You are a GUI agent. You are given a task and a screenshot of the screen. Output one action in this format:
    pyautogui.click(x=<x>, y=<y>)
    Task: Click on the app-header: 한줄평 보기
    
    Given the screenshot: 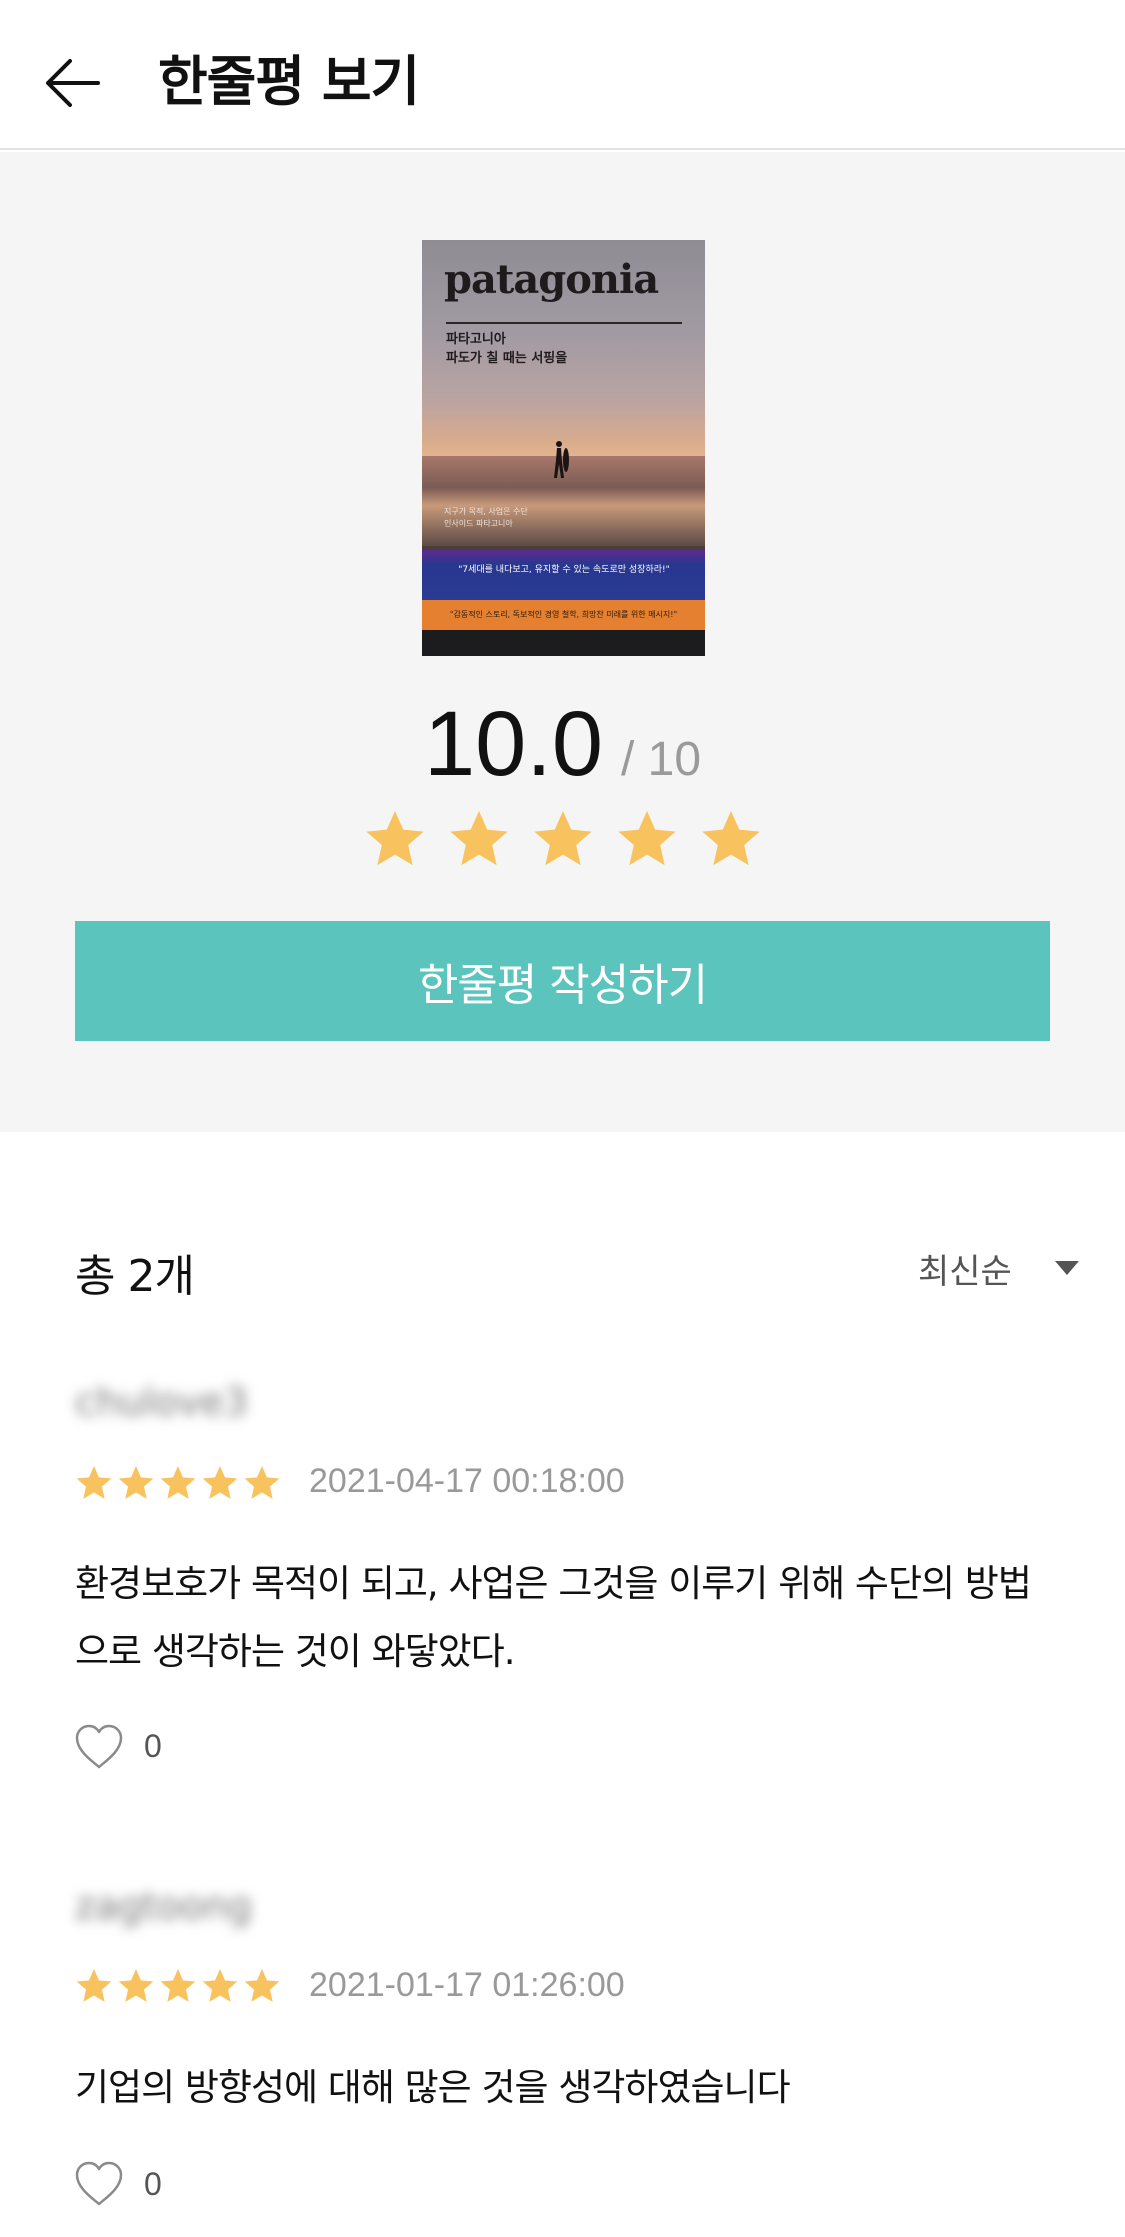 What is the action you would take?
    pyautogui.click(x=562, y=75)
    